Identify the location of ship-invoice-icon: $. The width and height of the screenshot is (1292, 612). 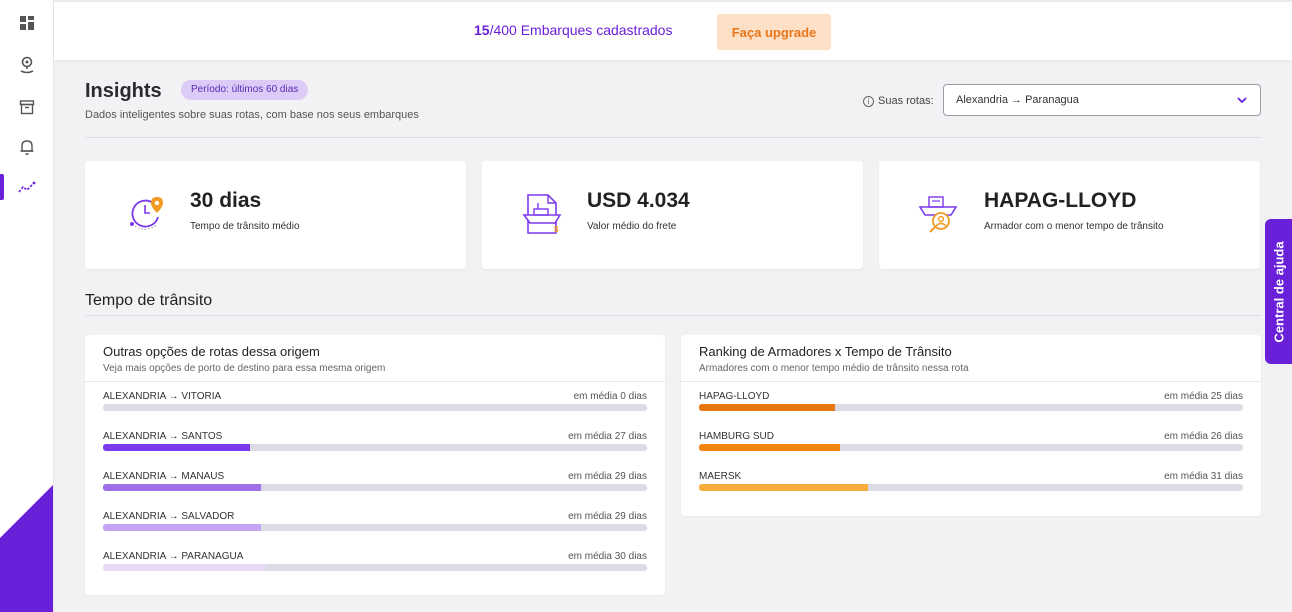
(542, 214).